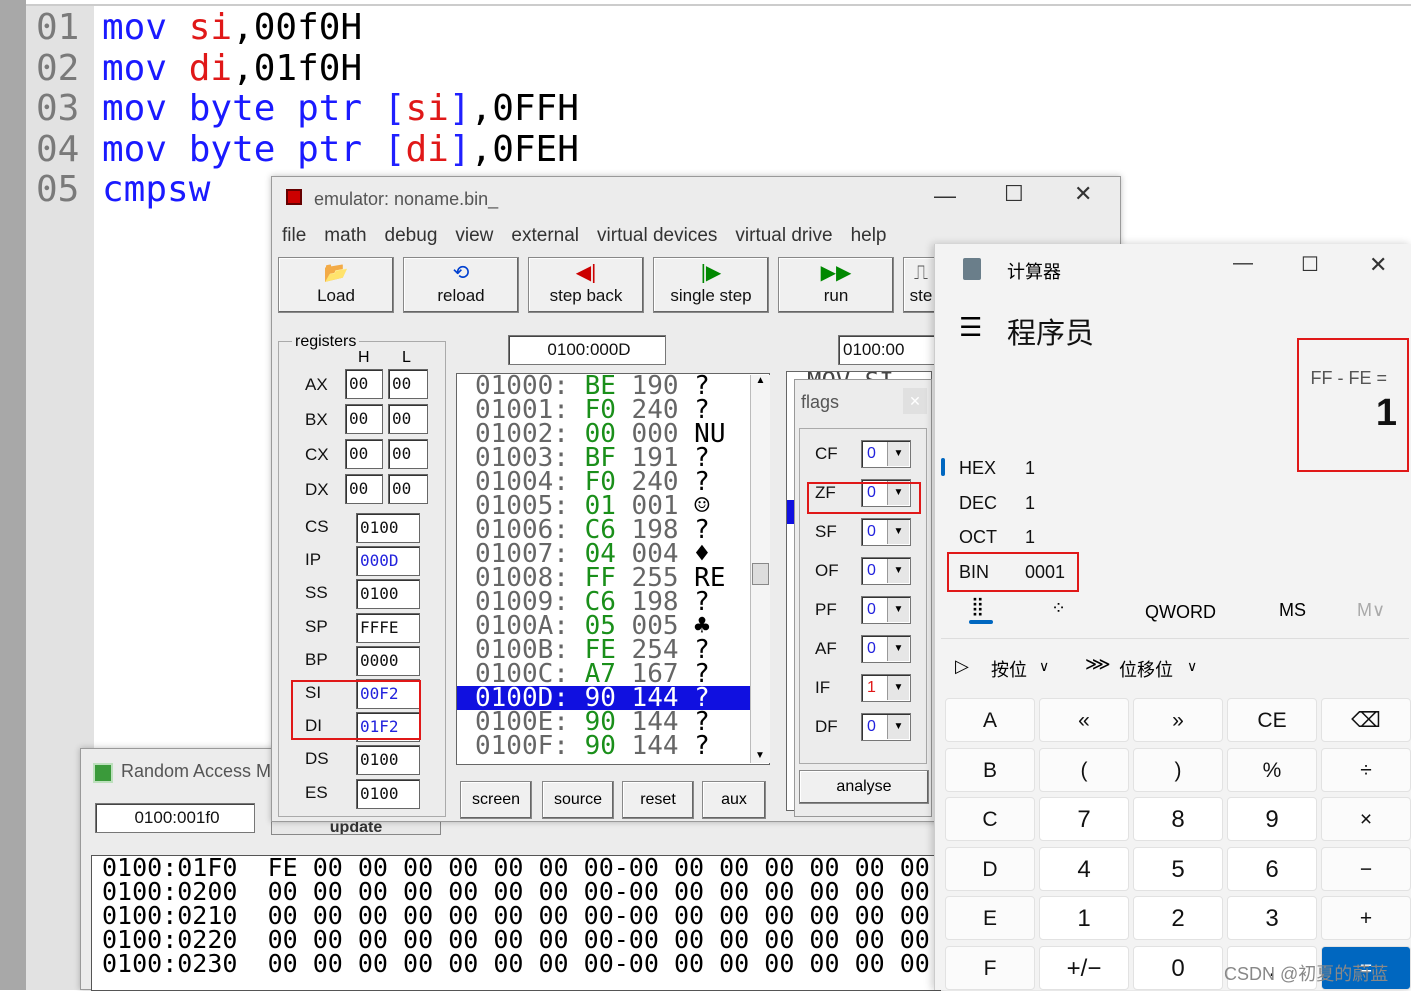 This screenshot has height=991, width=1411. Describe the element at coordinates (587, 350) in the screenshot. I see `code-address-field: 0100:000D` at that location.